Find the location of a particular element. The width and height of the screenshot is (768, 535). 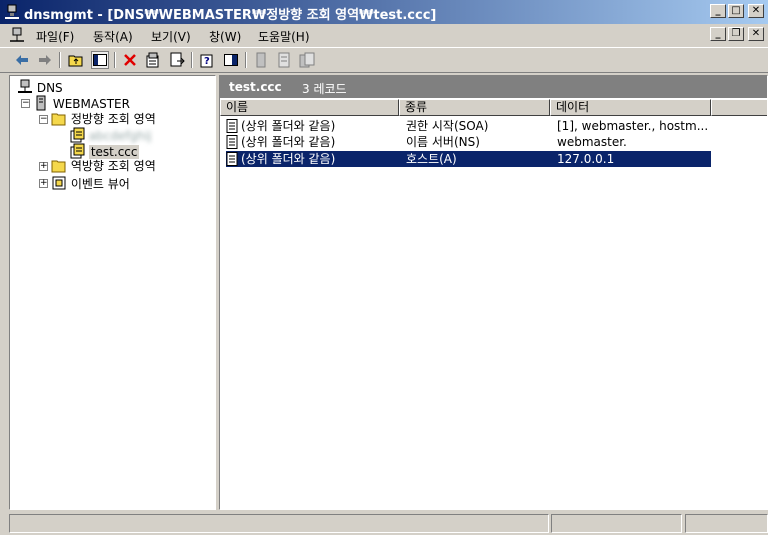

properties-icon is located at coordinates (153, 60).